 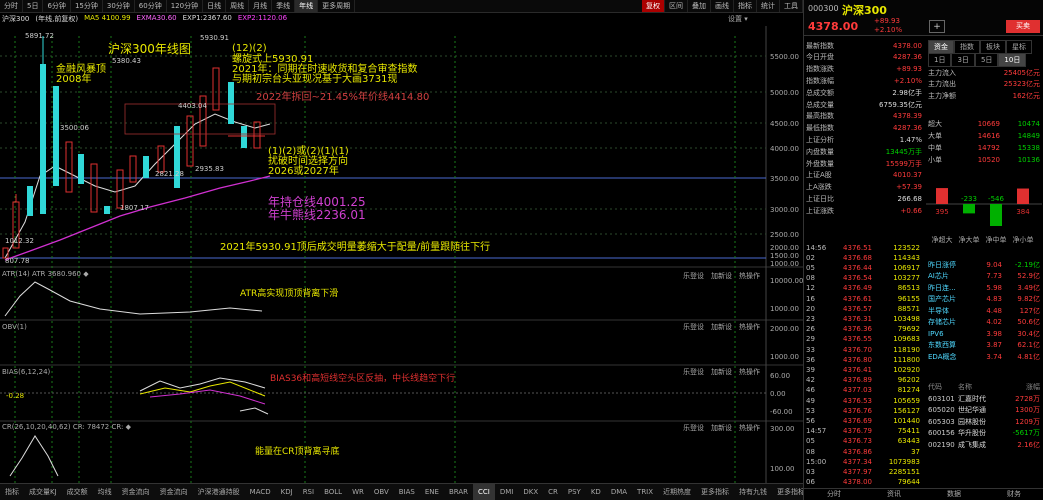 What do you see at coordinates (963, 60) in the screenshot?
I see `range-tab: 3日` at bounding box center [963, 60].